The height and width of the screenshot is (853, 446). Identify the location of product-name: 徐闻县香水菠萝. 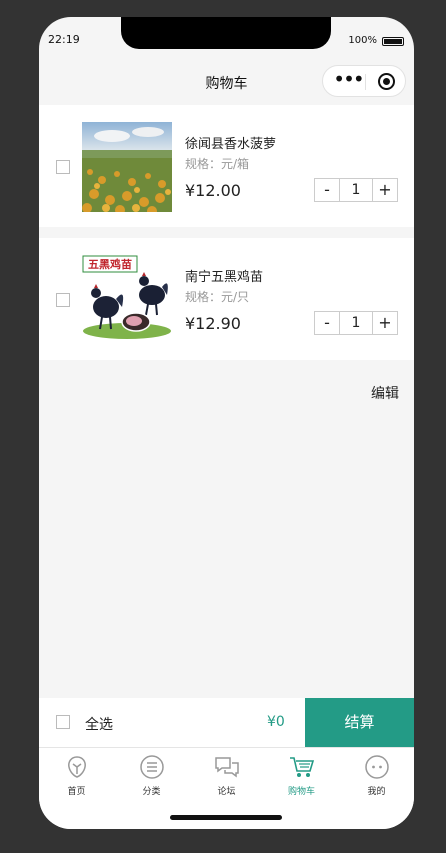
(230, 142).